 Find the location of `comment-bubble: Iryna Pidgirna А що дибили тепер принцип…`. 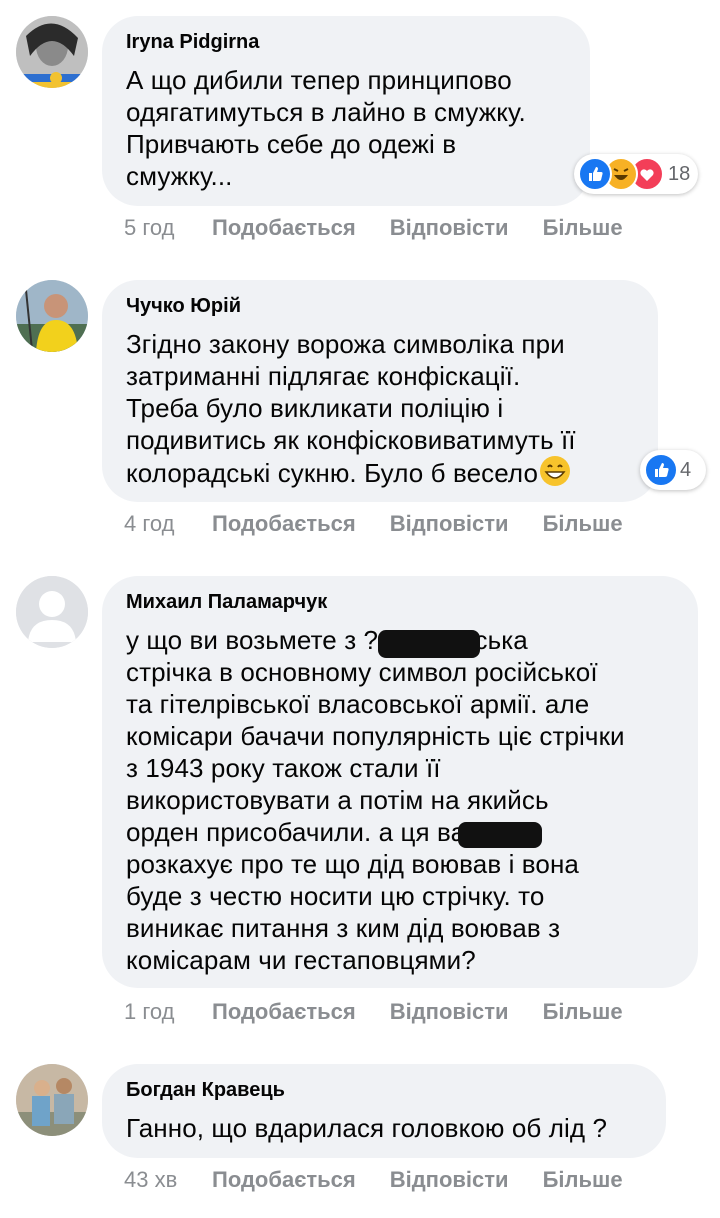

comment-bubble: Iryna Pidgirna А що дибили тепер принцип… is located at coordinates (346, 111).